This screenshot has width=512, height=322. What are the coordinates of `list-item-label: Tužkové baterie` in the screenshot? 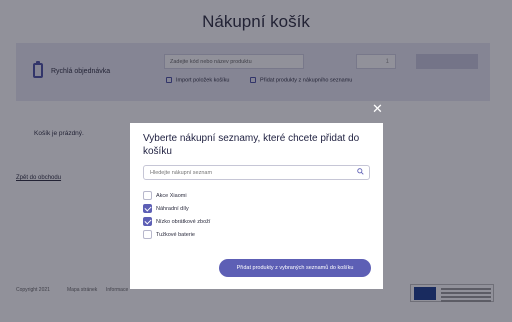 It's located at (175, 234).